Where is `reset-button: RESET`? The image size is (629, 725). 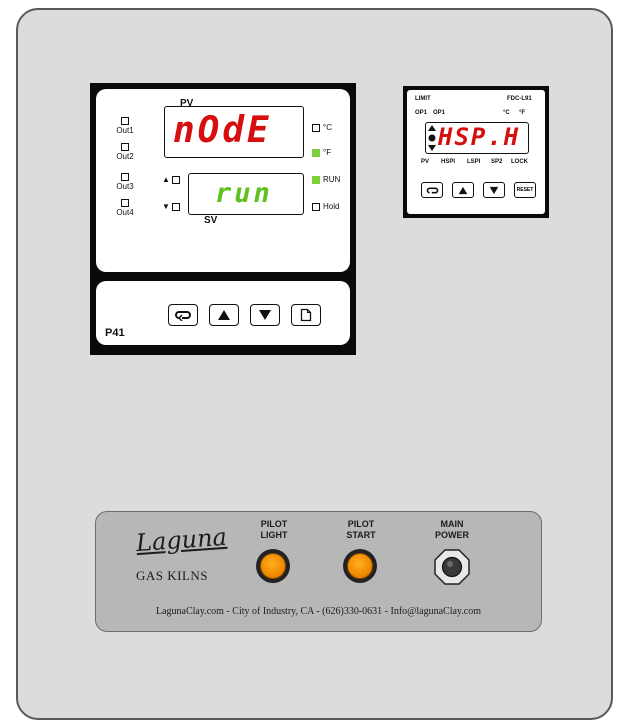 reset-button: RESET is located at coordinates (525, 190).